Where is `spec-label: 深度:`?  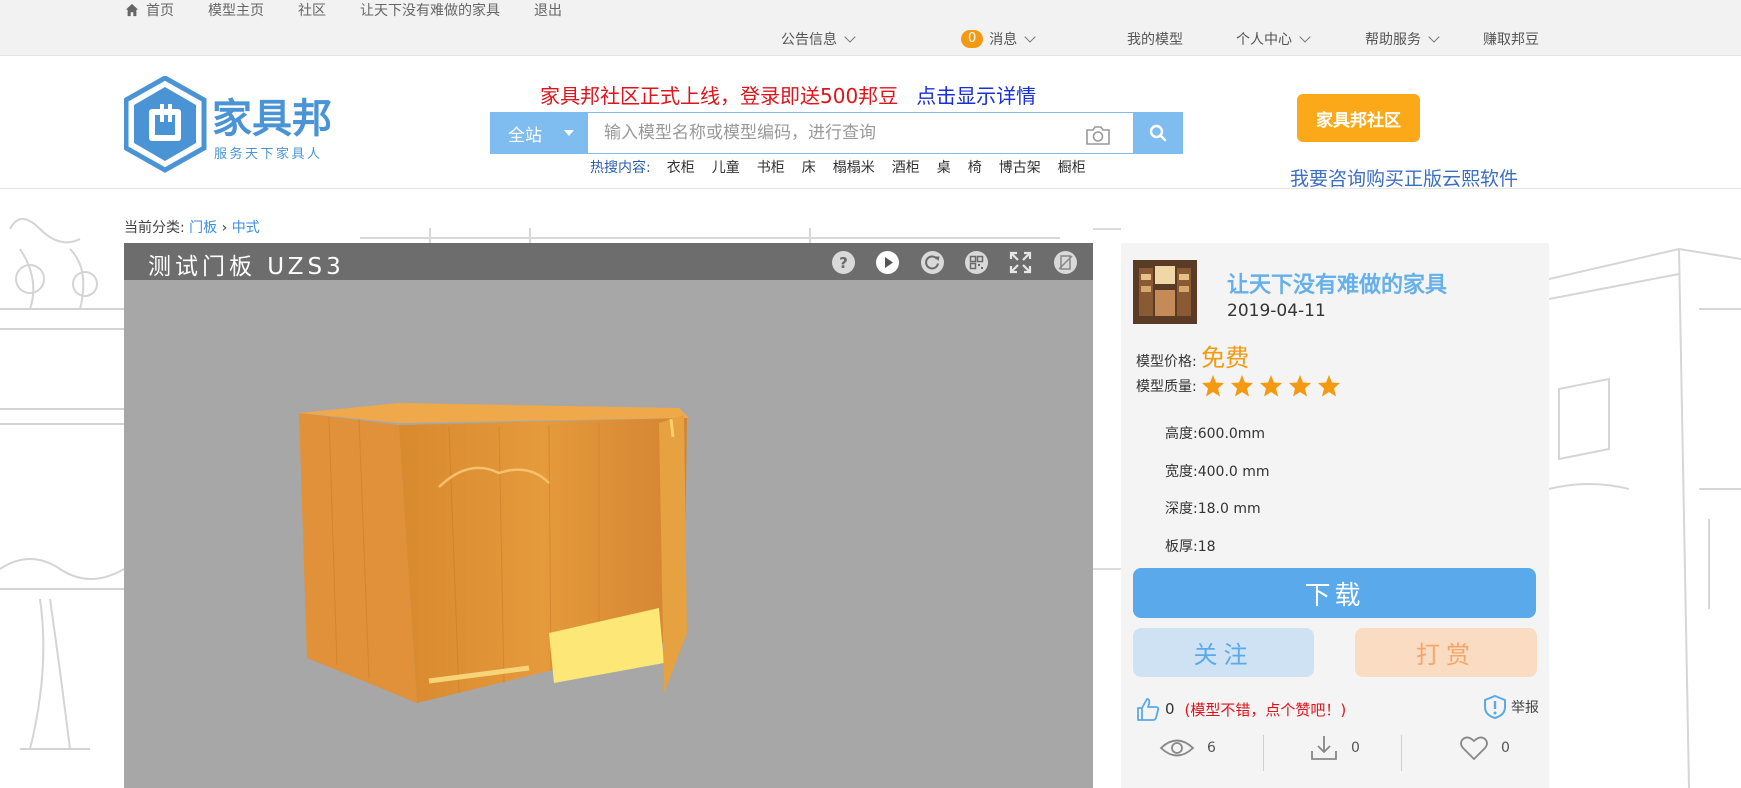
spec-label: 深度: is located at coordinates (1181, 509).